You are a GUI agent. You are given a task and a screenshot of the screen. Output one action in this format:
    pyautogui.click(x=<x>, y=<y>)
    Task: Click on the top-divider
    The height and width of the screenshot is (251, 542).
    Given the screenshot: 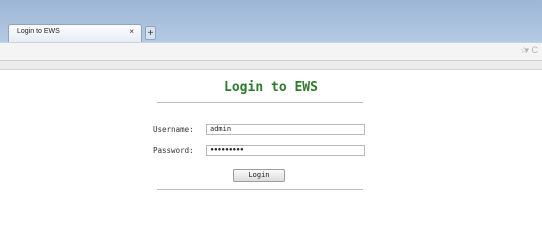 What is the action you would take?
    pyautogui.click(x=260, y=102)
    